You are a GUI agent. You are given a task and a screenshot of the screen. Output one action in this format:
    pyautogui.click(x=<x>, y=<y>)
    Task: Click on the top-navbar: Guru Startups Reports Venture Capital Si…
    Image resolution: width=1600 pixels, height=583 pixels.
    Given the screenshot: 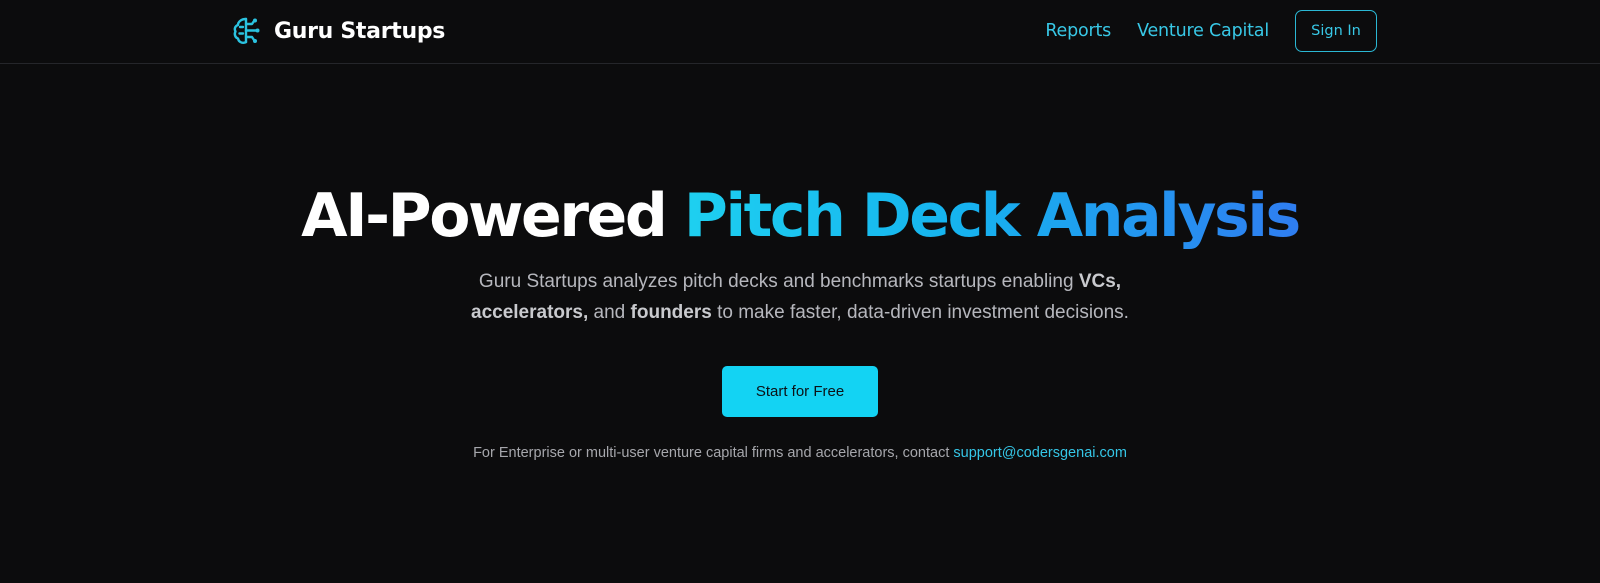 What is the action you would take?
    pyautogui.click(x=800, y=32)
    